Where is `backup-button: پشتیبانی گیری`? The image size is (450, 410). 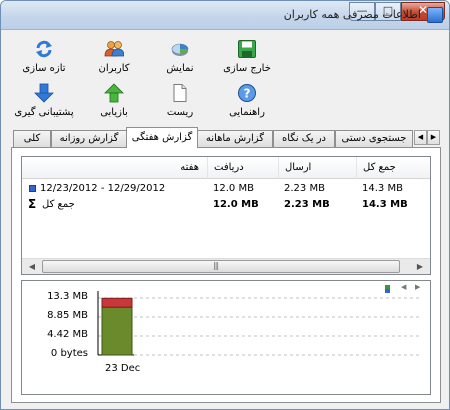
backup-button: پشتیبانی گیری is located at coordinates (44, 103).